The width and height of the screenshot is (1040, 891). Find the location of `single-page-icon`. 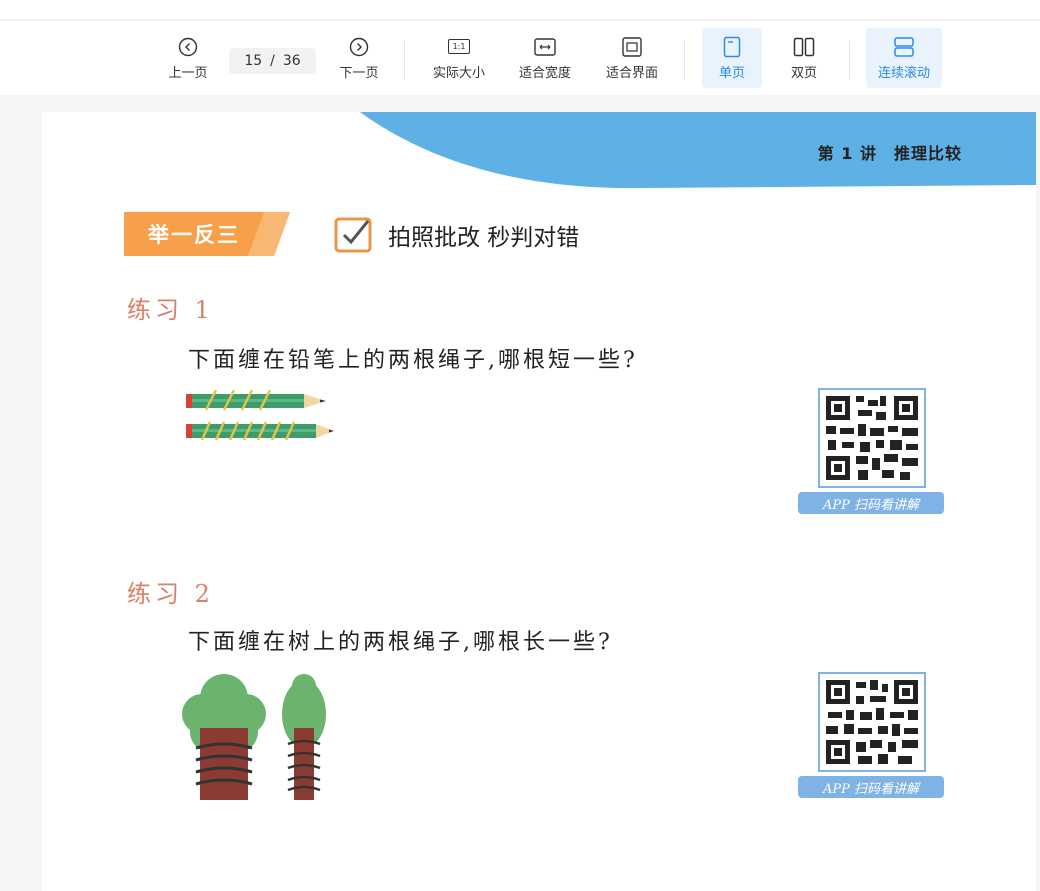

single-page-icon is located at coordinates (732, 47).